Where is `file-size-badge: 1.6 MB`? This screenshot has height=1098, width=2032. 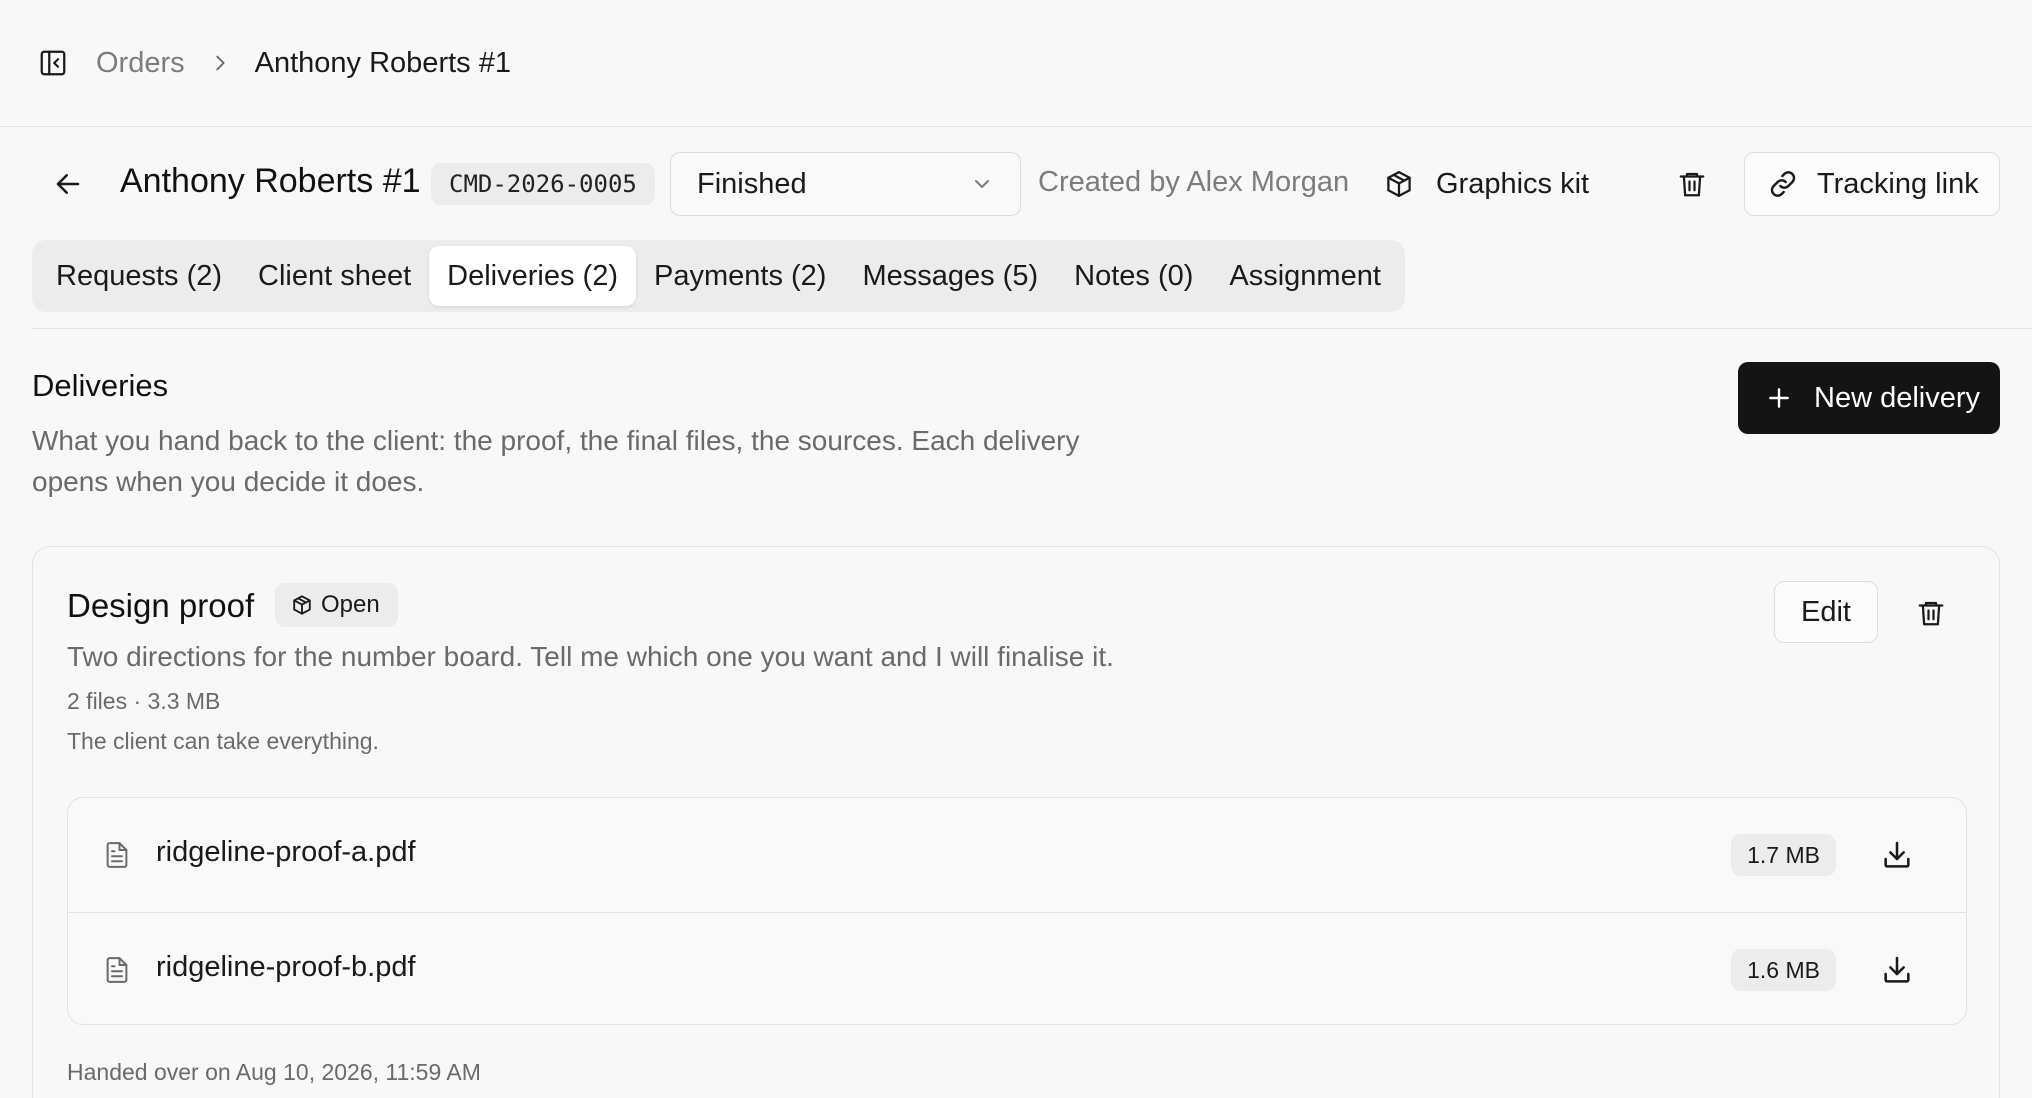
file-size-badge: 1.6 MB is located at coordinates (1783, 970).